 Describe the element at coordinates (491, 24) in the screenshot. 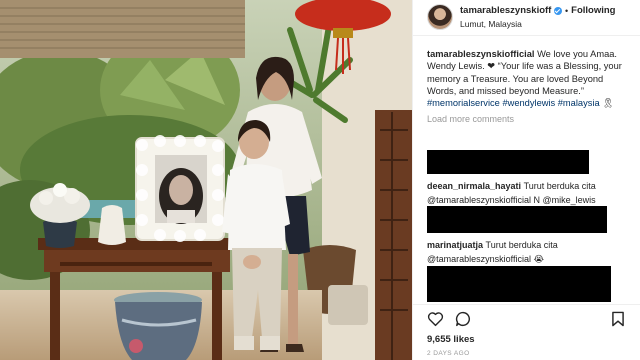

I see `location-link: Lumut, Malaysia` at that location.